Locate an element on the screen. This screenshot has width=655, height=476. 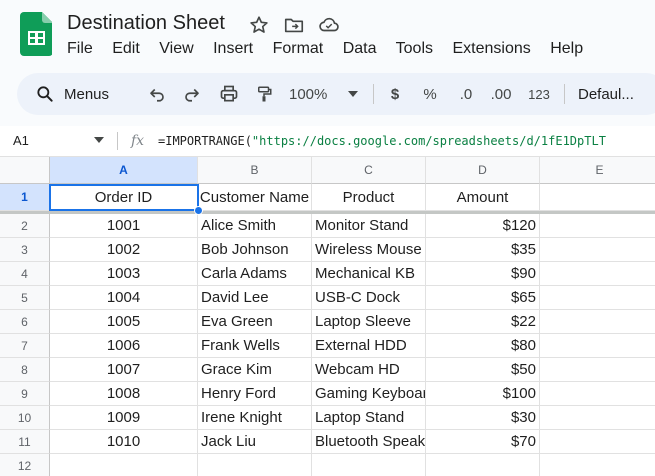
redo-button is located at coordinates (192, 94).